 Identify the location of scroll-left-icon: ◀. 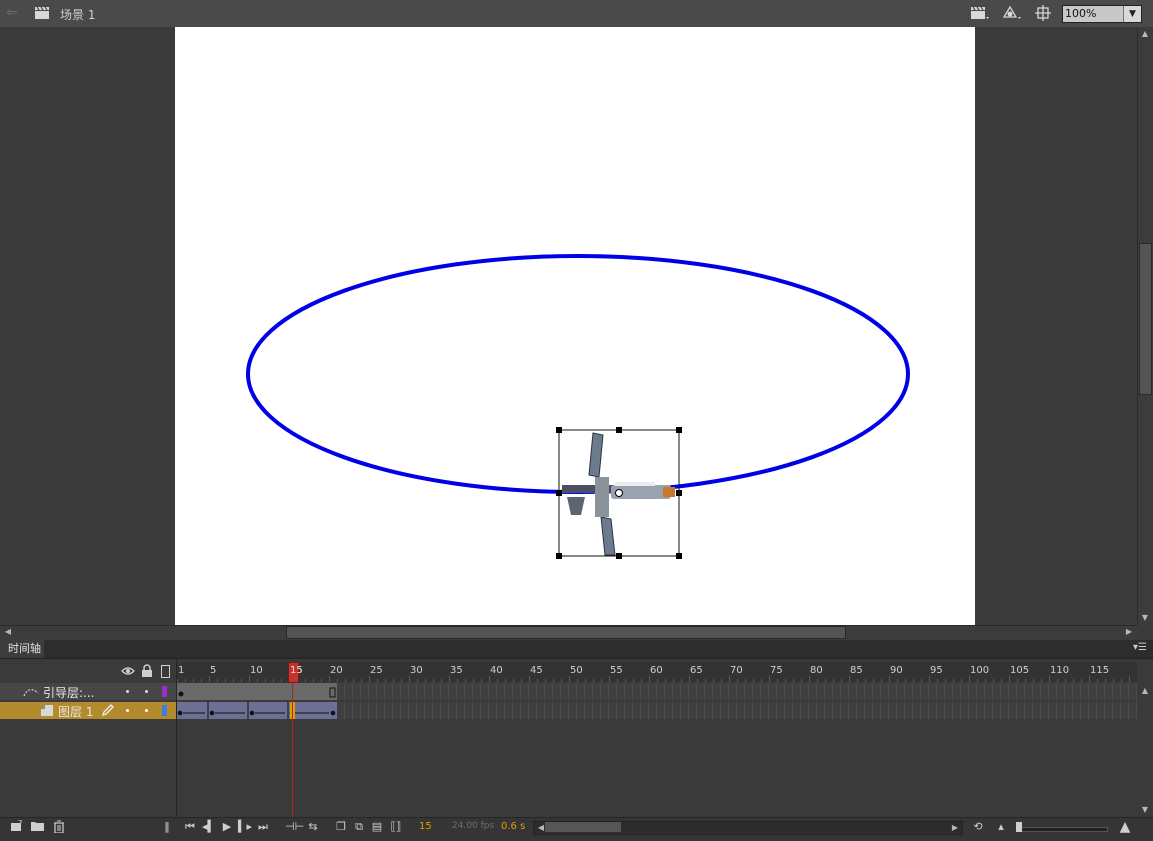
(8, 632).